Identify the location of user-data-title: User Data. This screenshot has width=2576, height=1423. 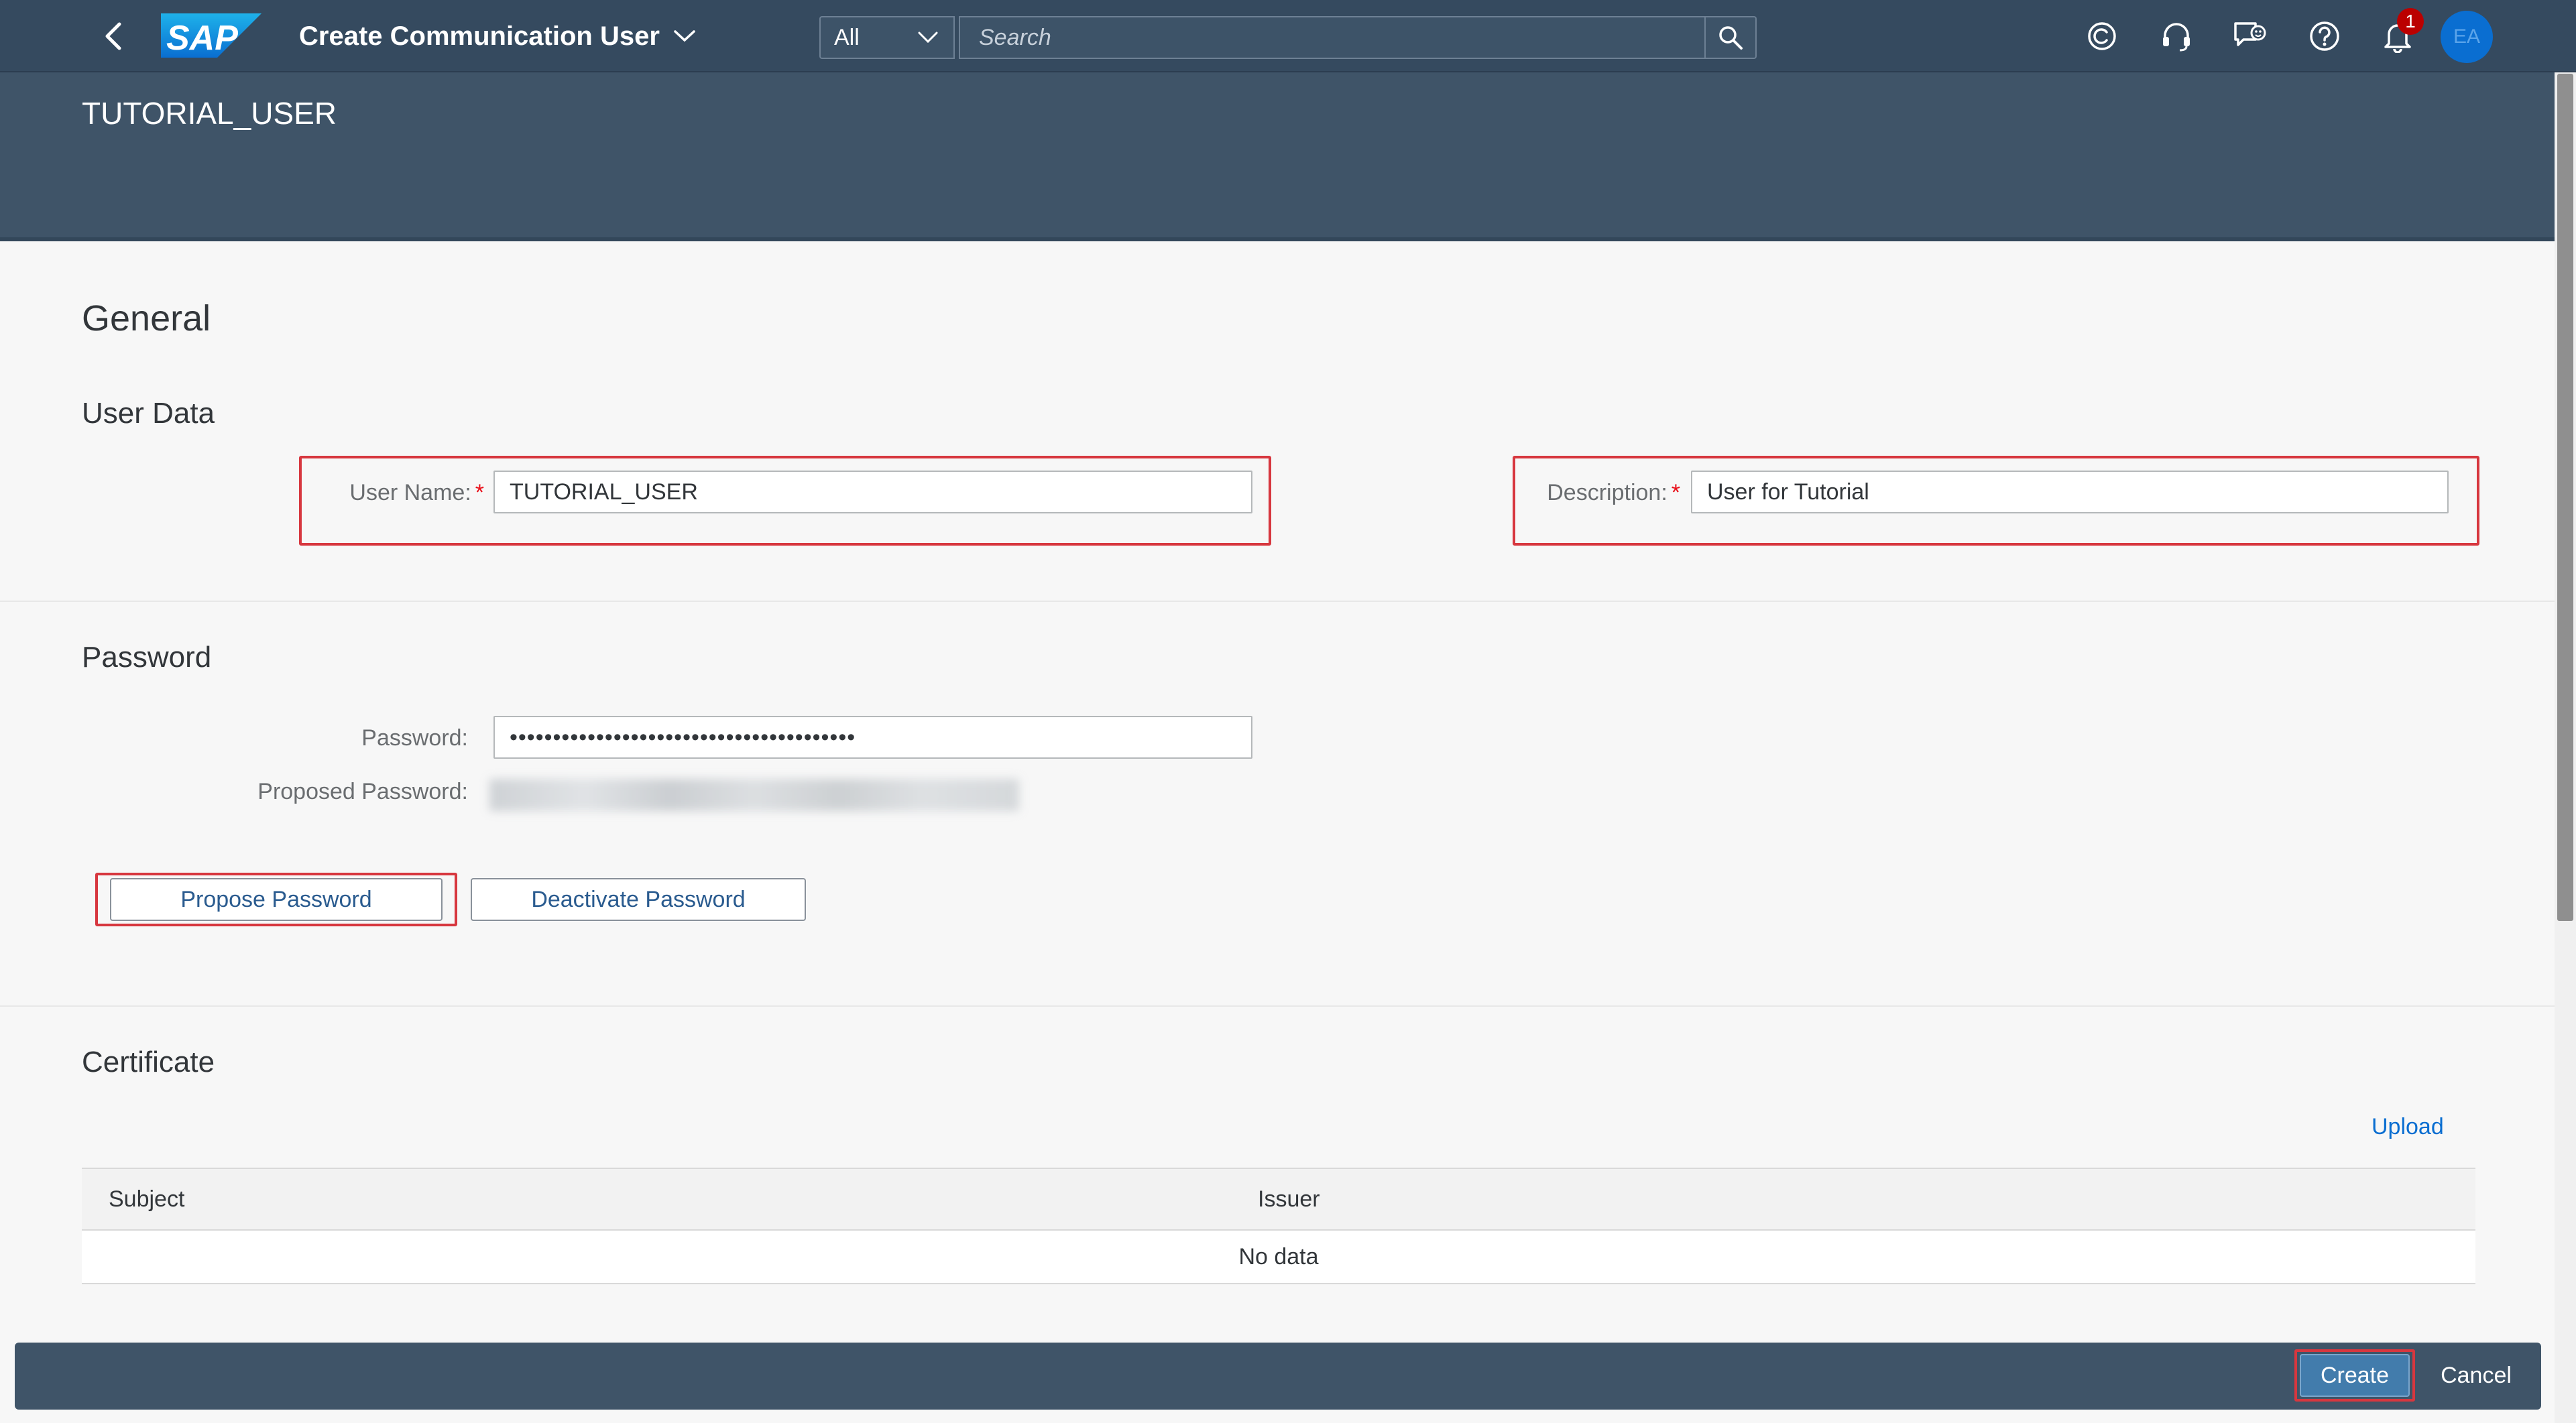
(148, 413).